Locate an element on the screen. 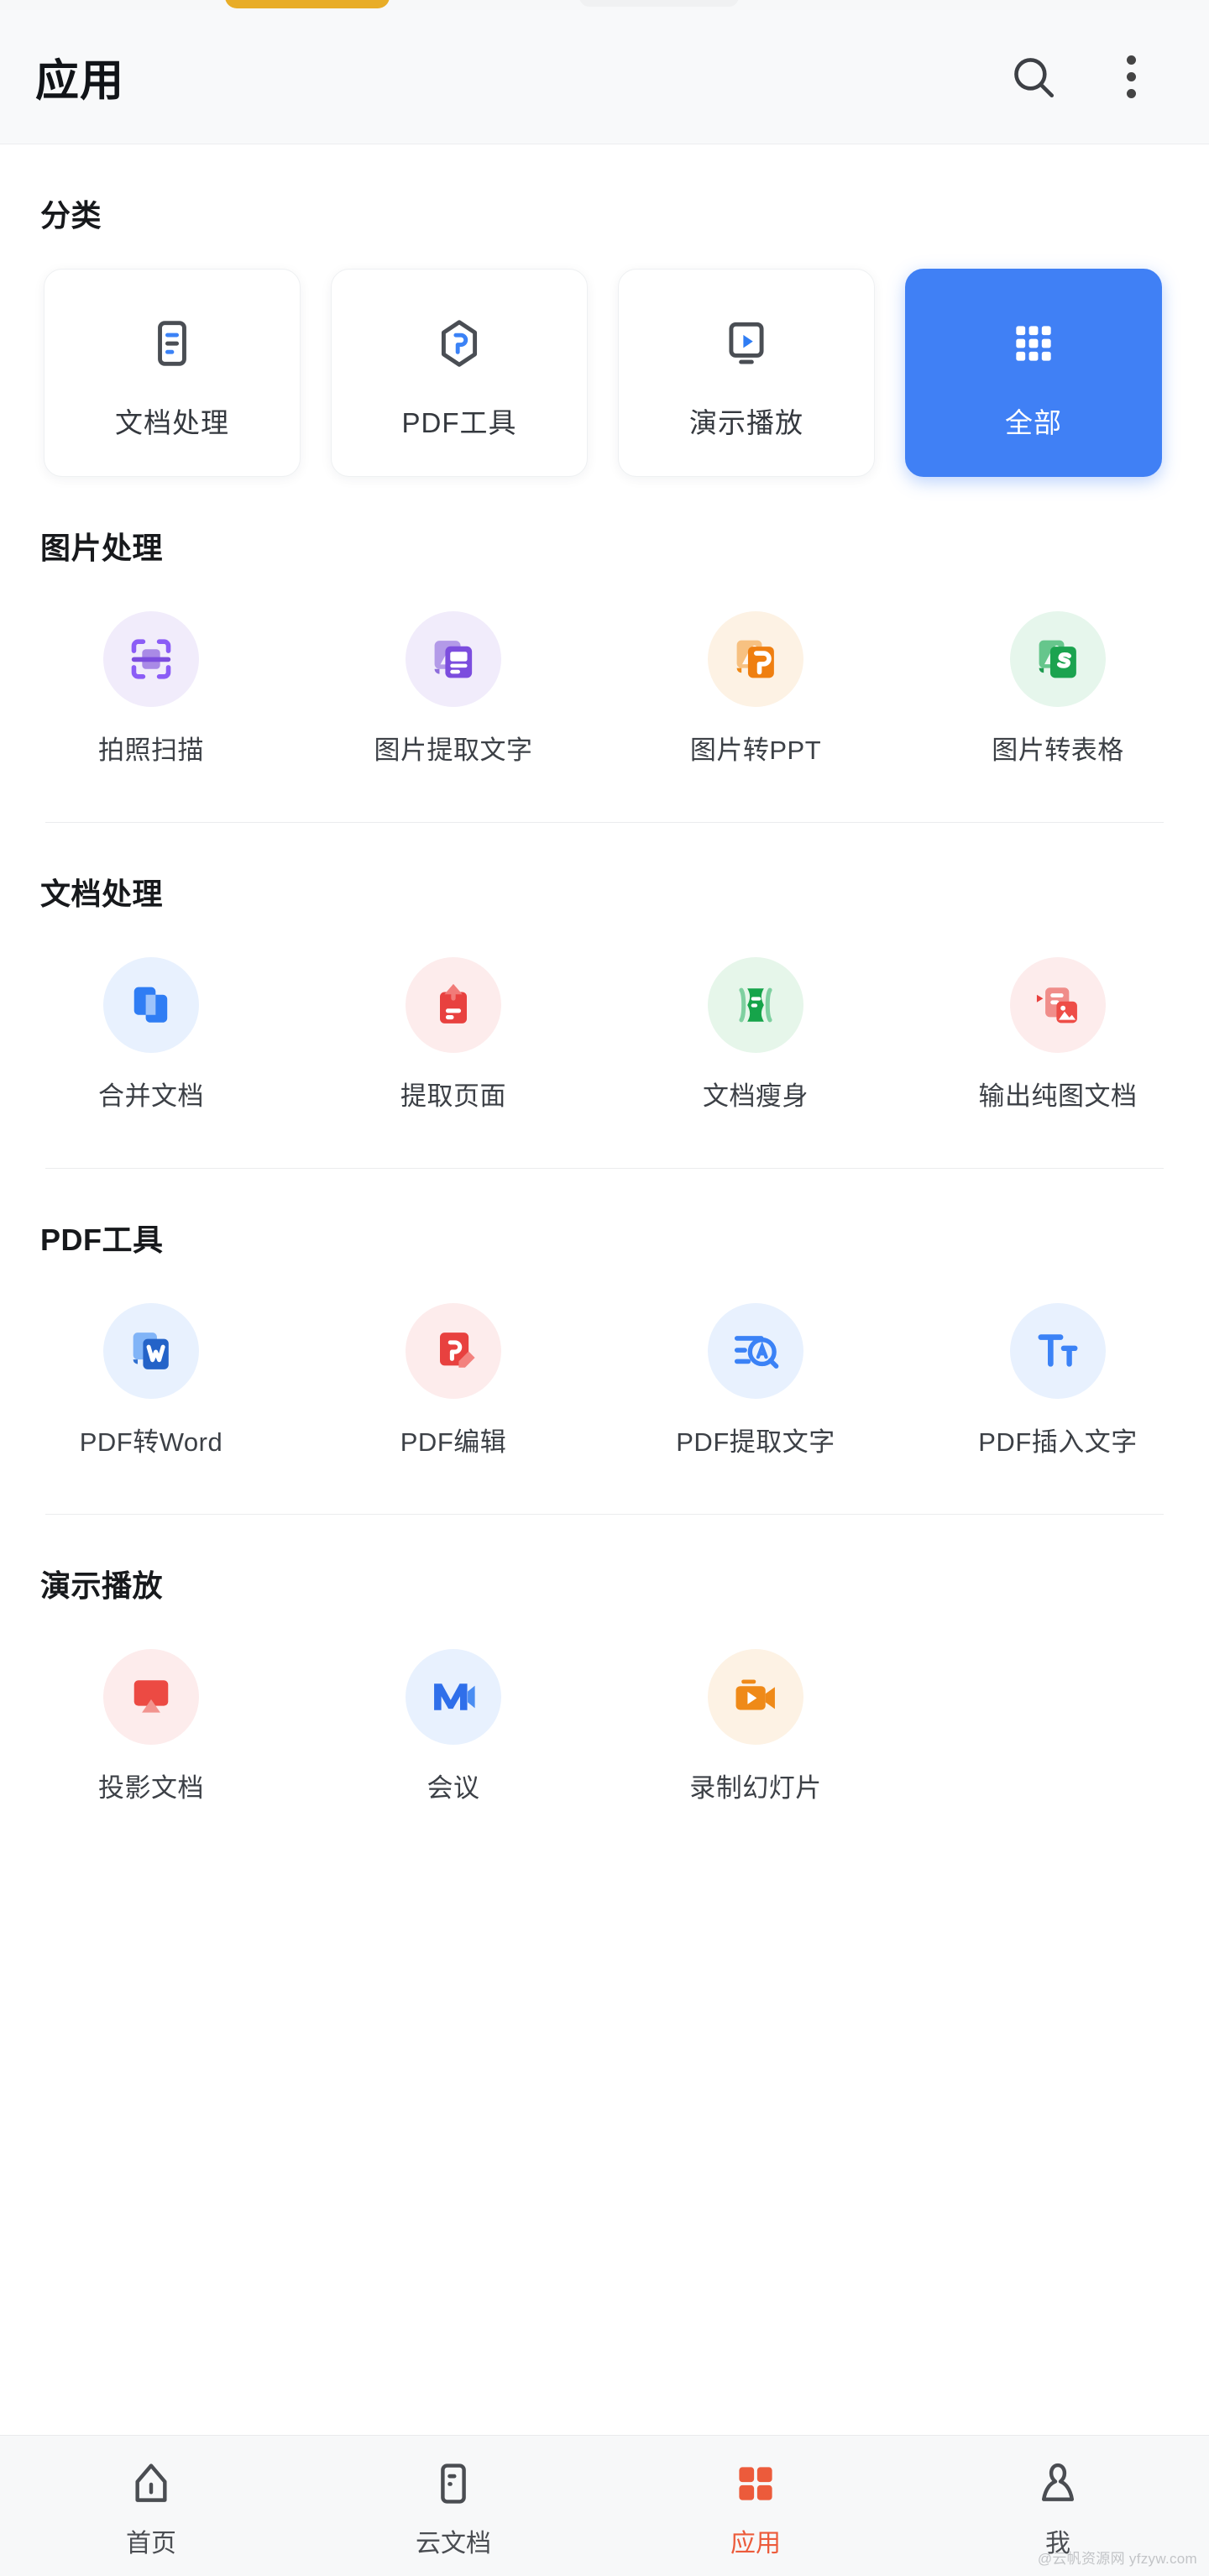 This screenshot has height=2576, width=1209. pdf-extract-text-icon is located at coordinates (756, 1353).